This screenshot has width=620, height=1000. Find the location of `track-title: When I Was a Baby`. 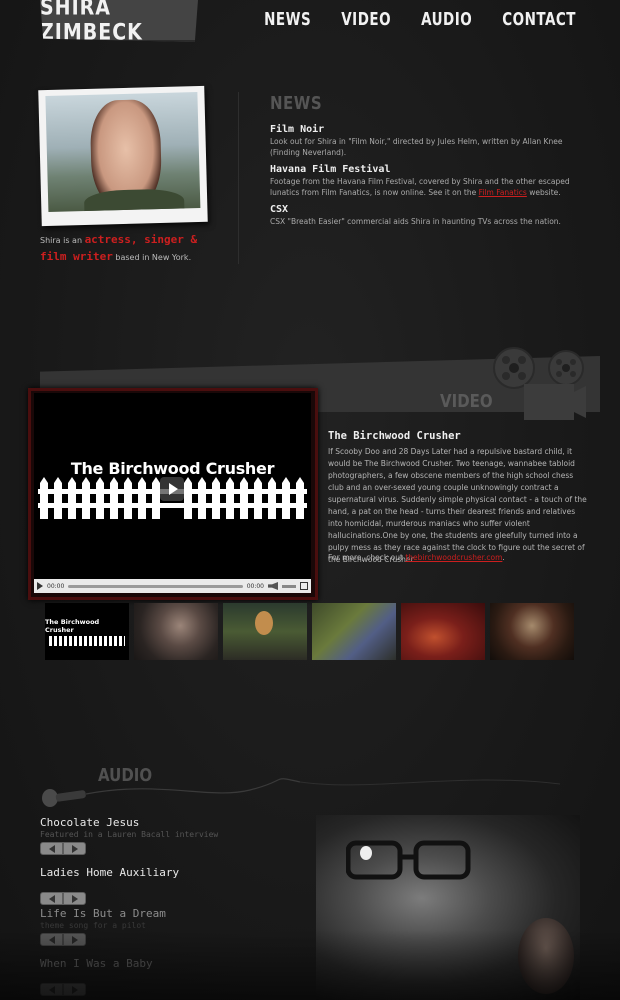

track-title: When I Was a Baby is located at coordinates (96, 963).